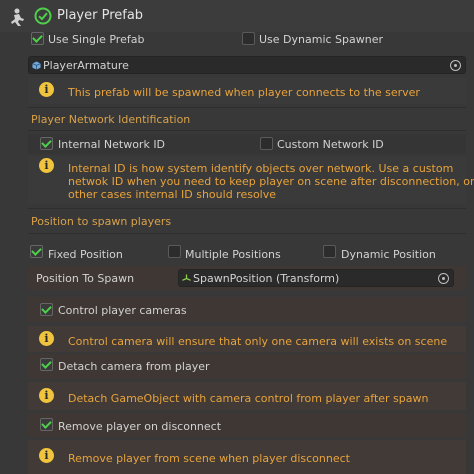  Describe the element at coordinates (329, 251) in the screenshot. I see `dynamic-position-checkbox` at that location.